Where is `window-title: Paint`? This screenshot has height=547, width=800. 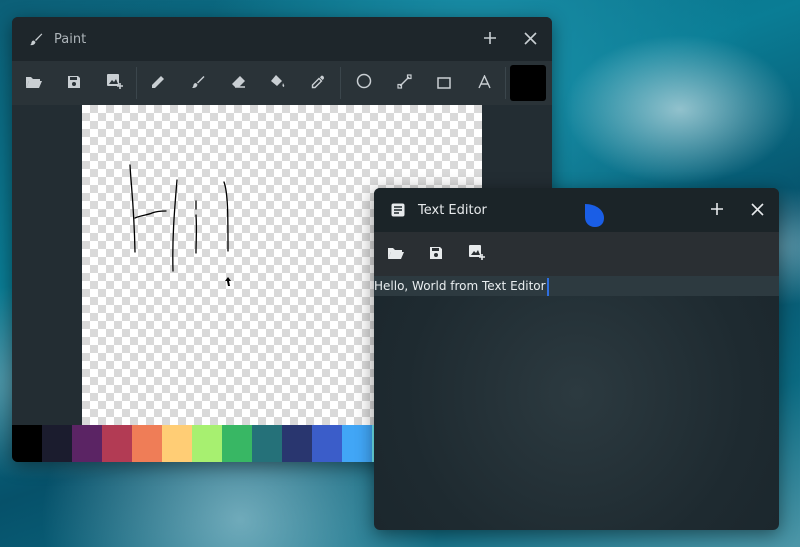 window-title: Paint is located at coordinates (70, 39).